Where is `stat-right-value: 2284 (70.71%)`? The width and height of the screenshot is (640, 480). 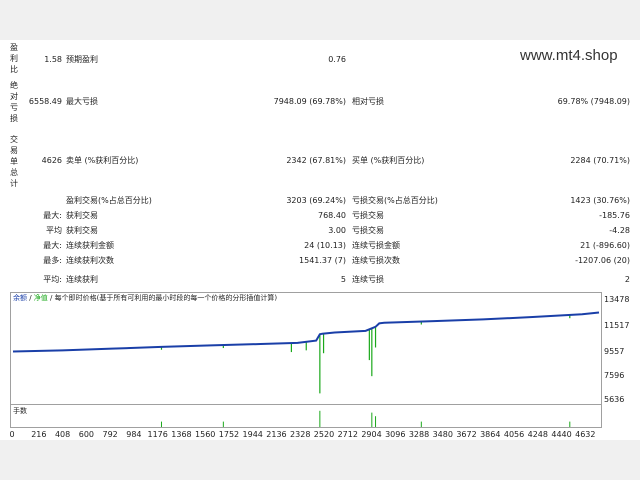 stat-right-value: 2284 (70.71%) is located at coordinates (600, 160).